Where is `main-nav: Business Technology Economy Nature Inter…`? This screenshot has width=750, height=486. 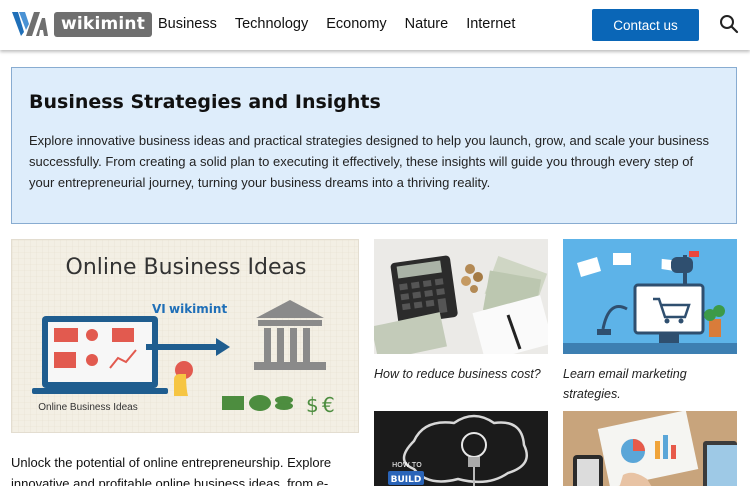 main-nav: Business Technology Economy Nature Inter… is located at coordinates (345, 24).